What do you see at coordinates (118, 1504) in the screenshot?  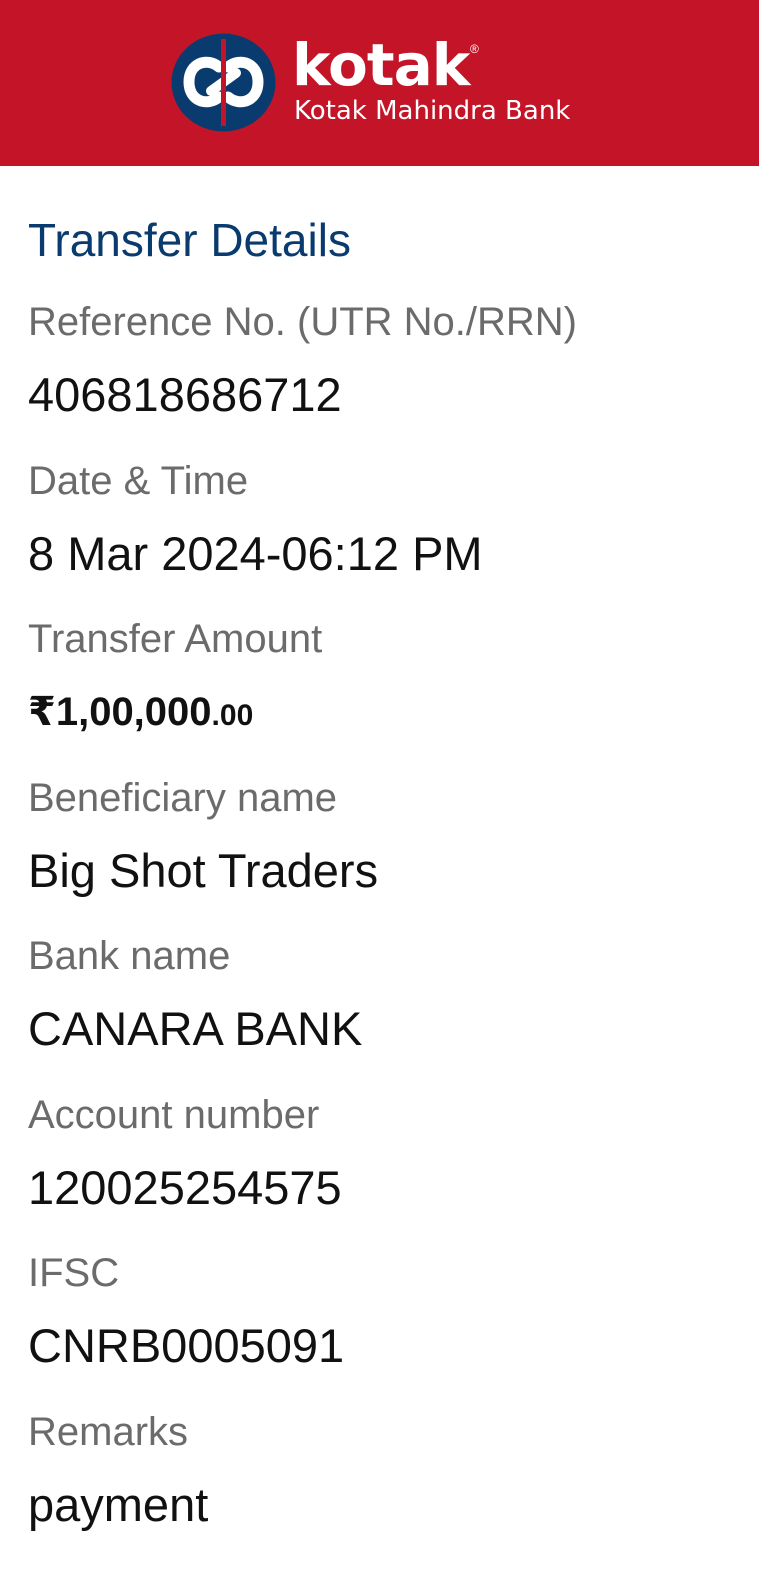 I see `remarks-value: payment` at bounding box center [118, 1504].